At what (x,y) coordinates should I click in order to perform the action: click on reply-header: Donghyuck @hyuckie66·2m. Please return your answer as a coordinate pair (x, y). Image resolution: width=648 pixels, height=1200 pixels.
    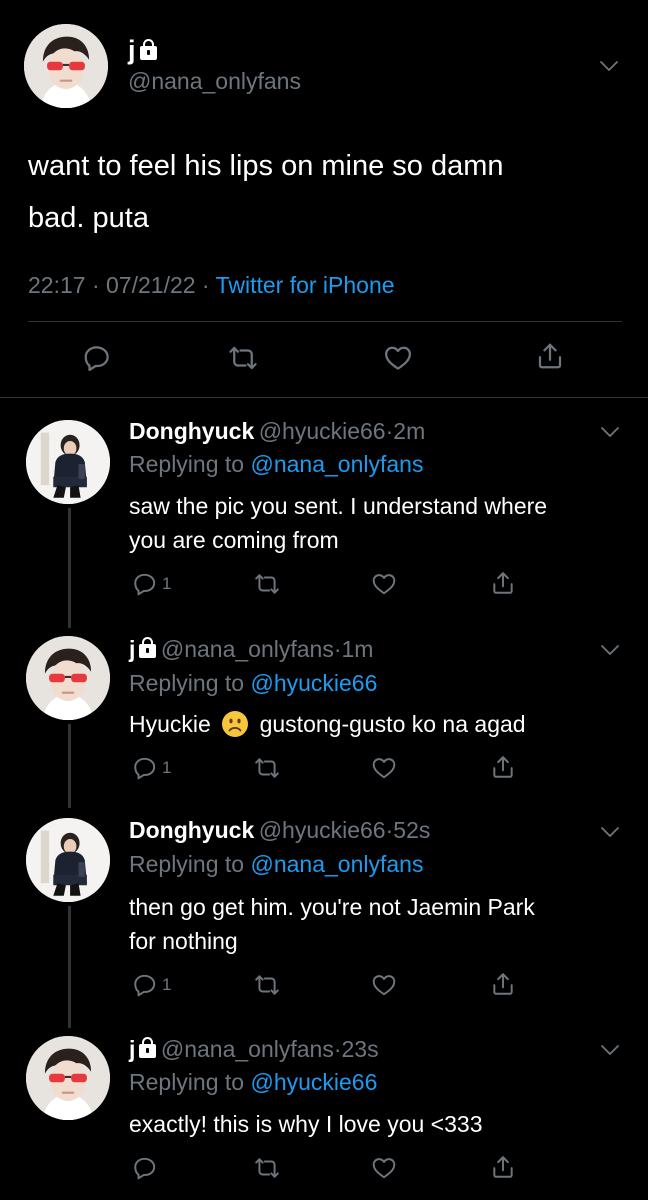
    Looking at the image, I should click on (277, 431).